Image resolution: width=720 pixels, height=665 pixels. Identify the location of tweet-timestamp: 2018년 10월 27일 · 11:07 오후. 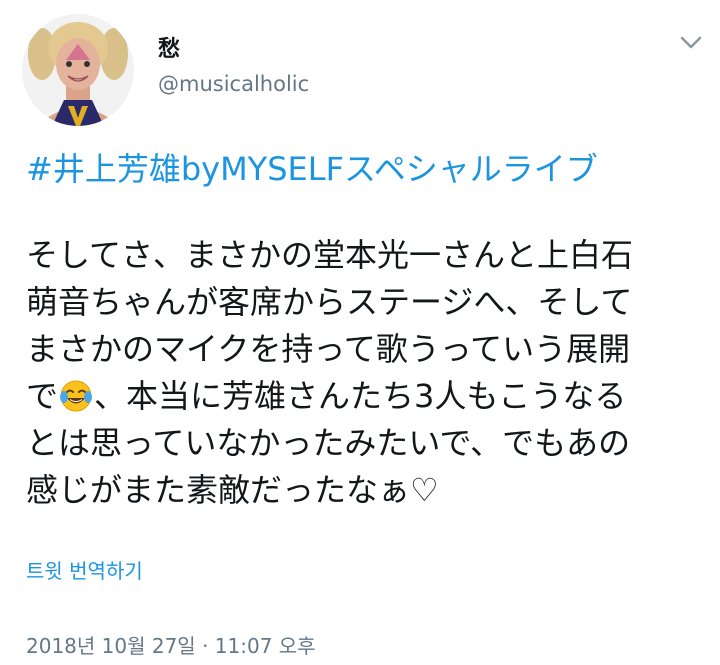
(171, 646).